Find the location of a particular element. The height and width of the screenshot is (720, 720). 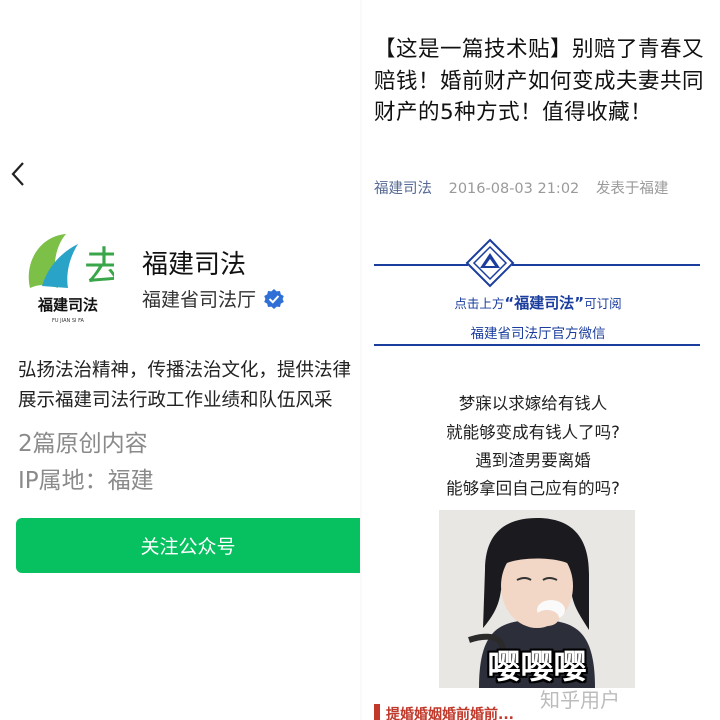

article-datetime: 2016-08-03 21:02 is located at coordinates (514, 189).